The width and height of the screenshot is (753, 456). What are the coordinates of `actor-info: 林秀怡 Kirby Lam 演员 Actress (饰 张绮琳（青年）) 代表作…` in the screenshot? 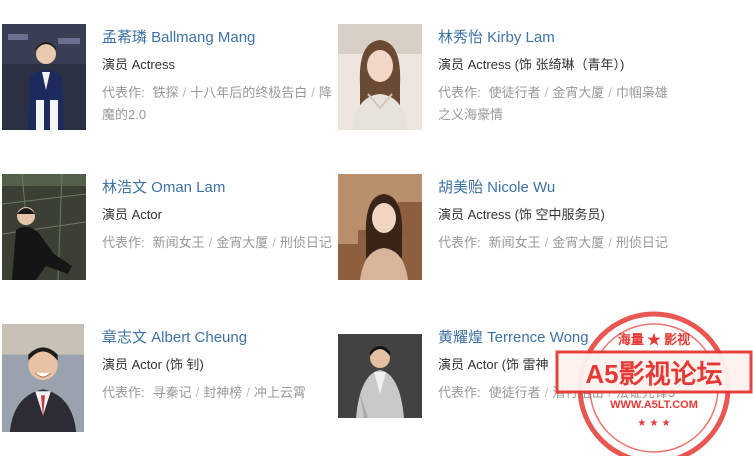 It's located at (558, 77).